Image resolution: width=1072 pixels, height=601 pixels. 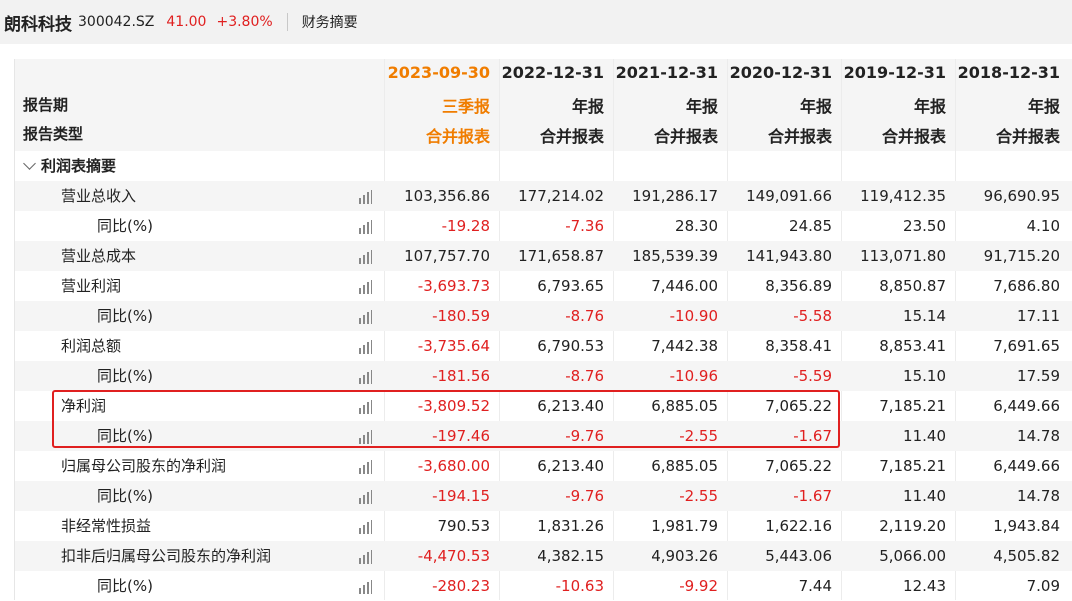 What do you see at coordinates (543, 586) in the screenshot?
I see `table-row: 同比(%) -280.23 -10.63 -9.92 7.44 12.43 7.09` at bounding box center [543, 586].